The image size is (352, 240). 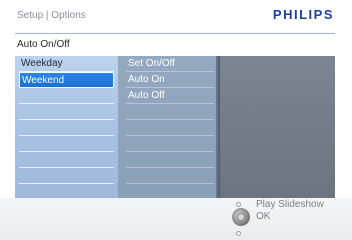 I want to click on menu-item-label: Weekday, so click(x=42, y=63).